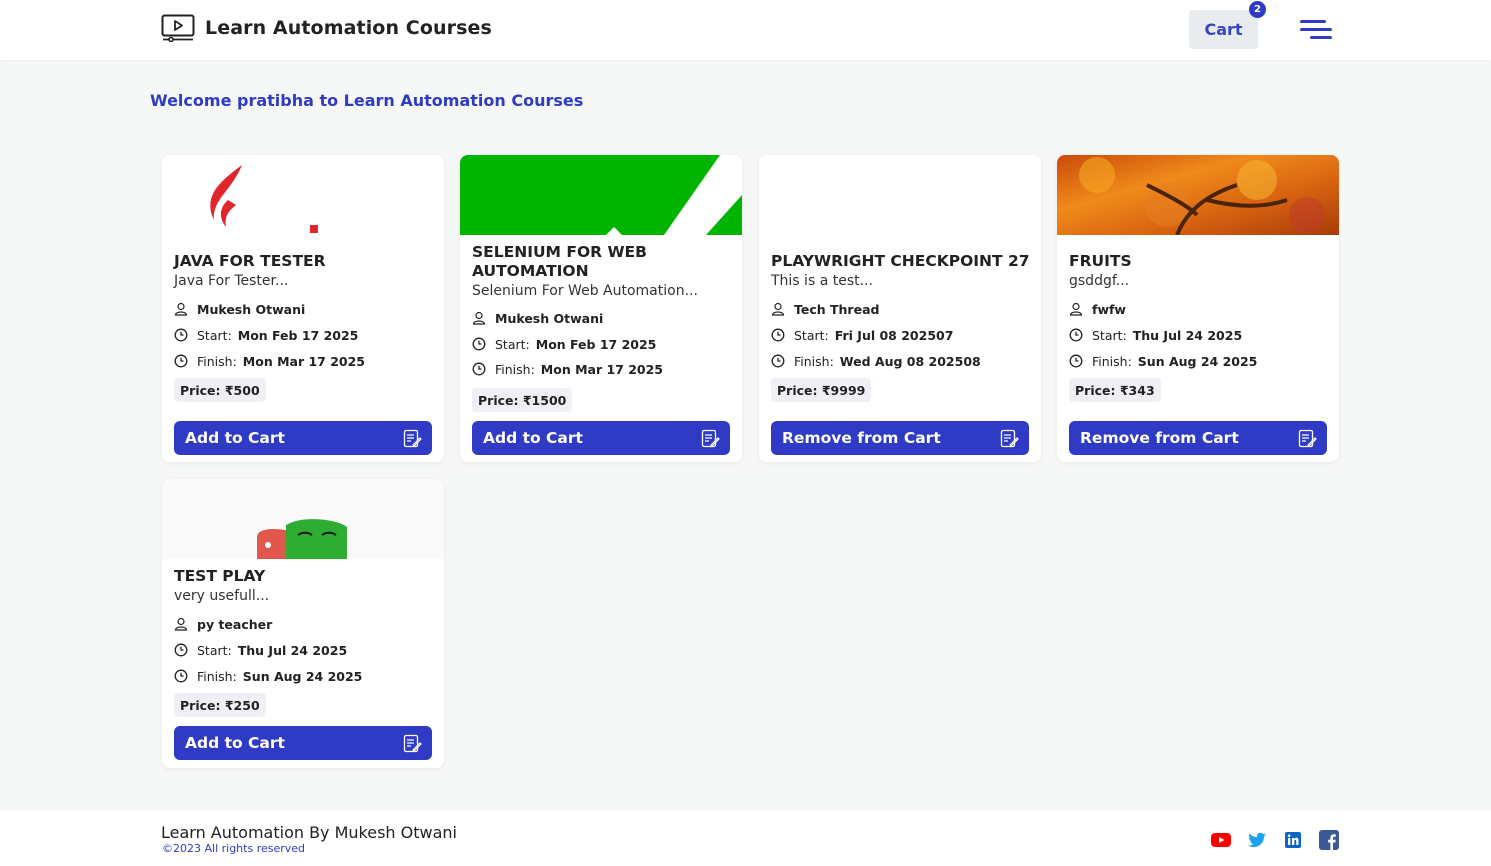 The width and height of the screenshot is (1491, 866). I want to click on course-image-autumn-tree-photo, so click(1198, 195).